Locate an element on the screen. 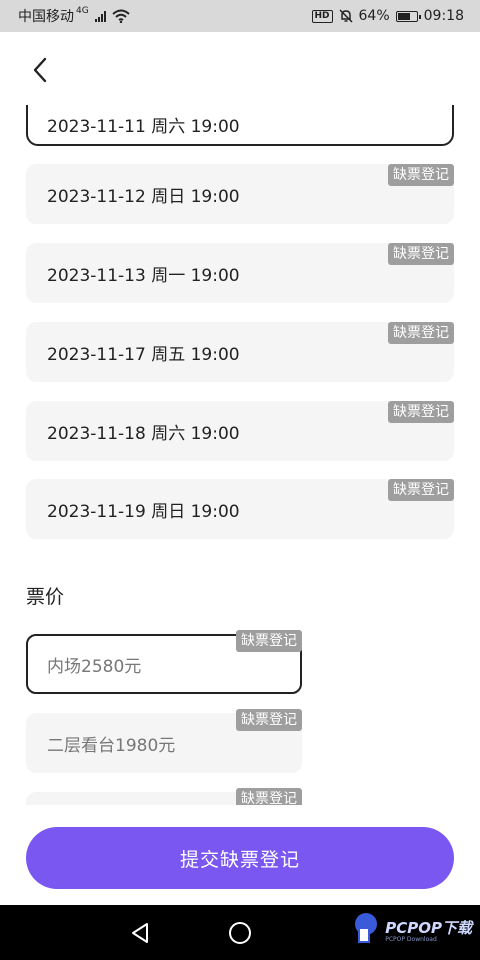 The image size is (480, 960). signal-icon is located at coordinates (100, 16).